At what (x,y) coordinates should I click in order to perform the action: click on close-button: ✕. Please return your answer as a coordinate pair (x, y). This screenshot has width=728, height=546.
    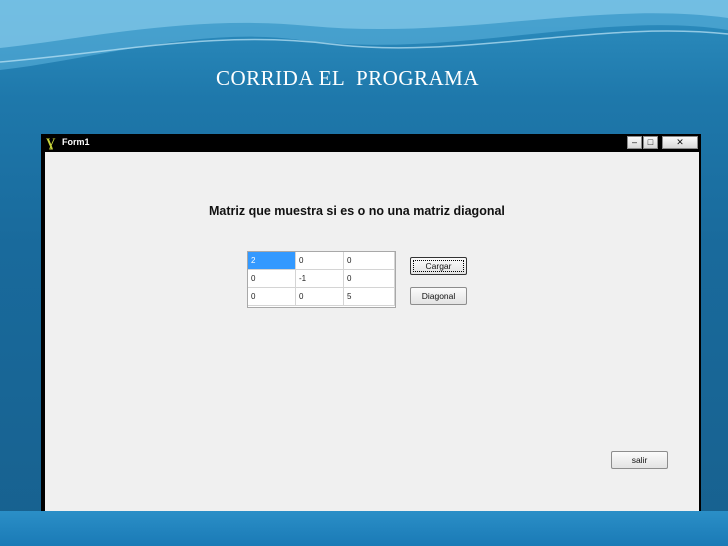
    Looking at the image, I should click on (680, 142).